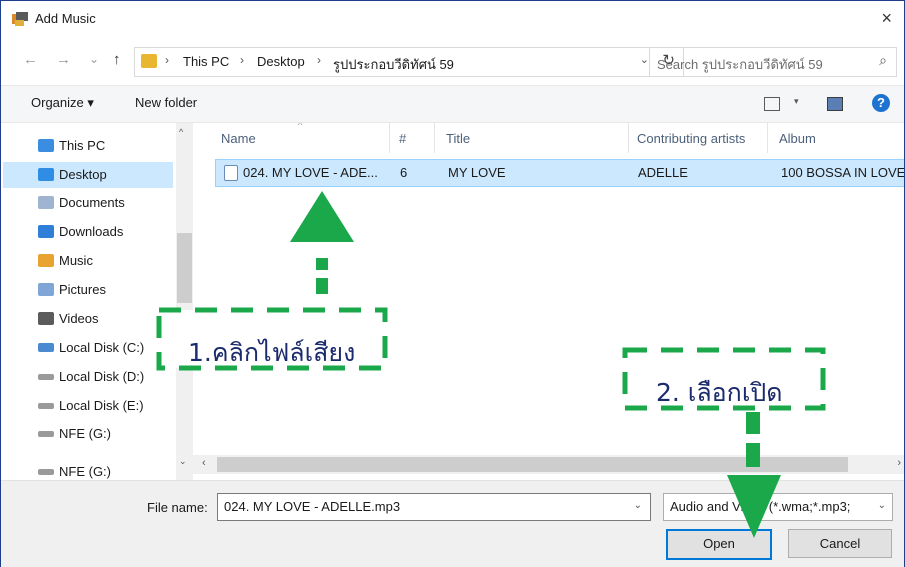  What do you see at coordinates (452, 104) in the screenshot?
I see `command-toolbar: Organize ▾ New folder ▾ ?` at bounding box center [452, 104].